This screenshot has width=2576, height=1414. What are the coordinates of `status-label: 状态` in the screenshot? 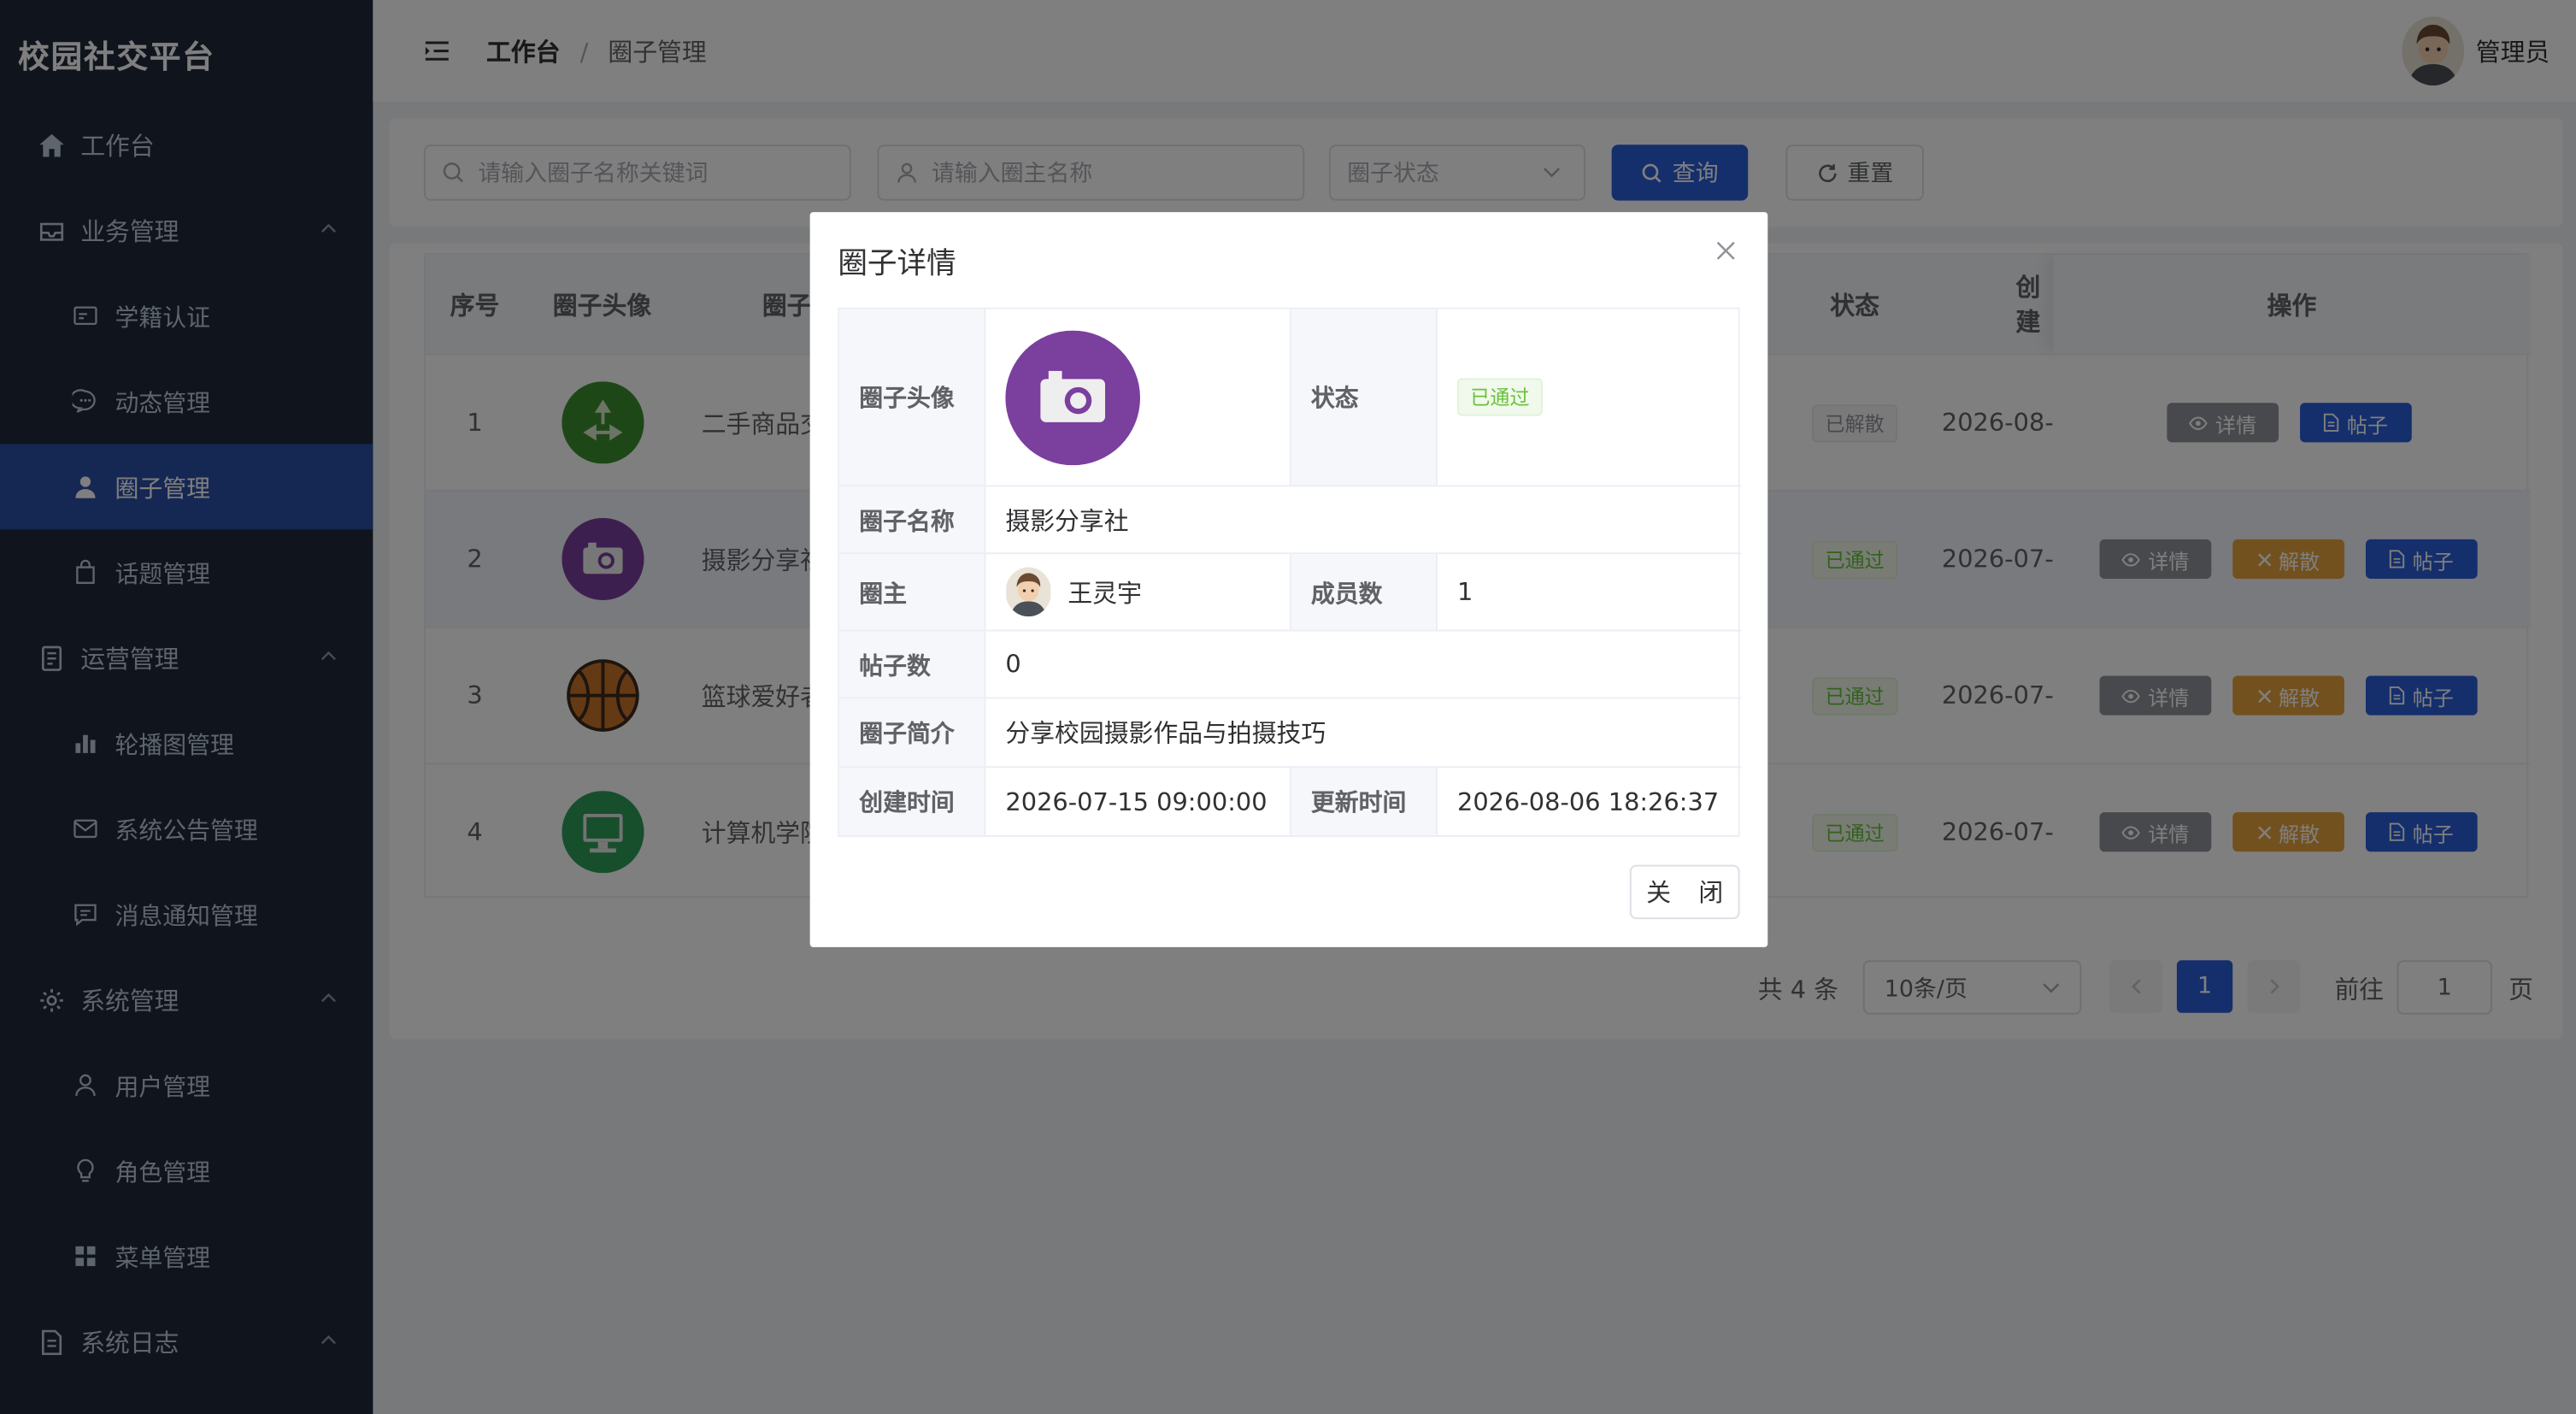 It's located at (1364, 398).